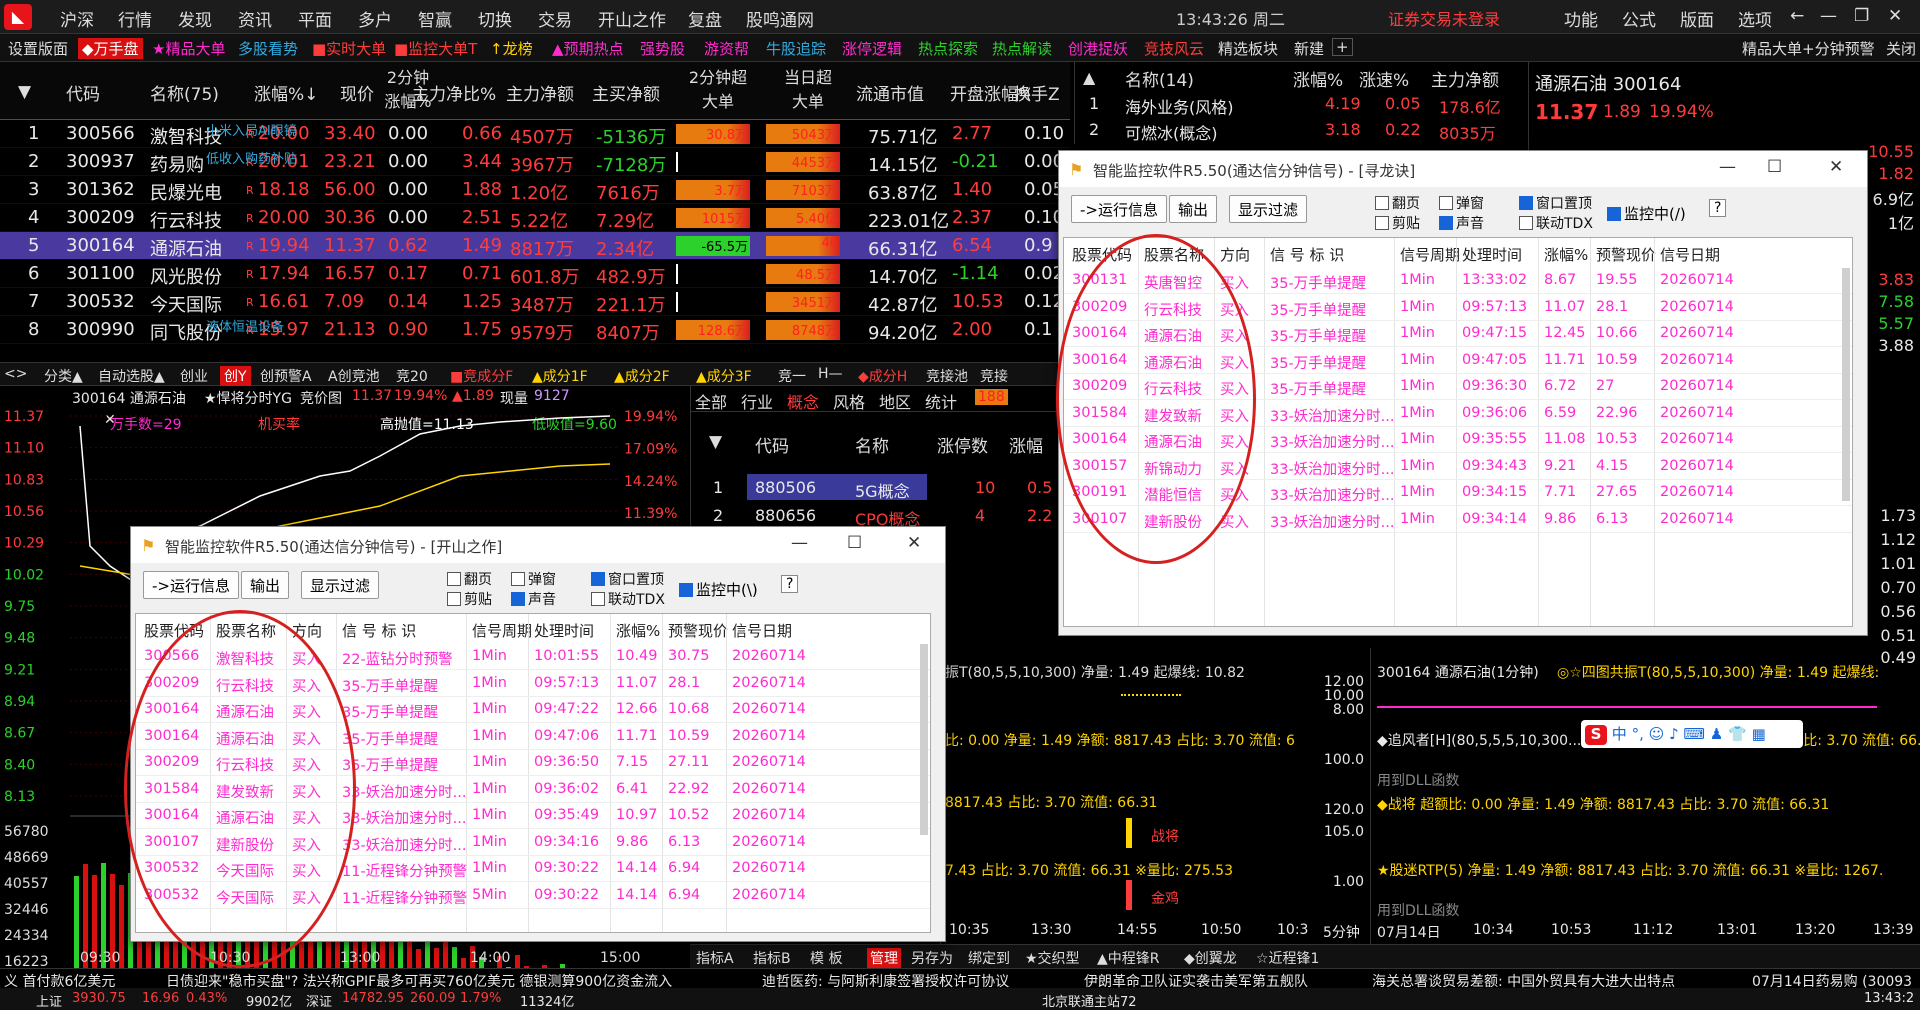  What do you see at coordinates (1461, 203) in the screenshot?
I see `checkbox-1: 弹窗` at bounding box center [1461, 203].